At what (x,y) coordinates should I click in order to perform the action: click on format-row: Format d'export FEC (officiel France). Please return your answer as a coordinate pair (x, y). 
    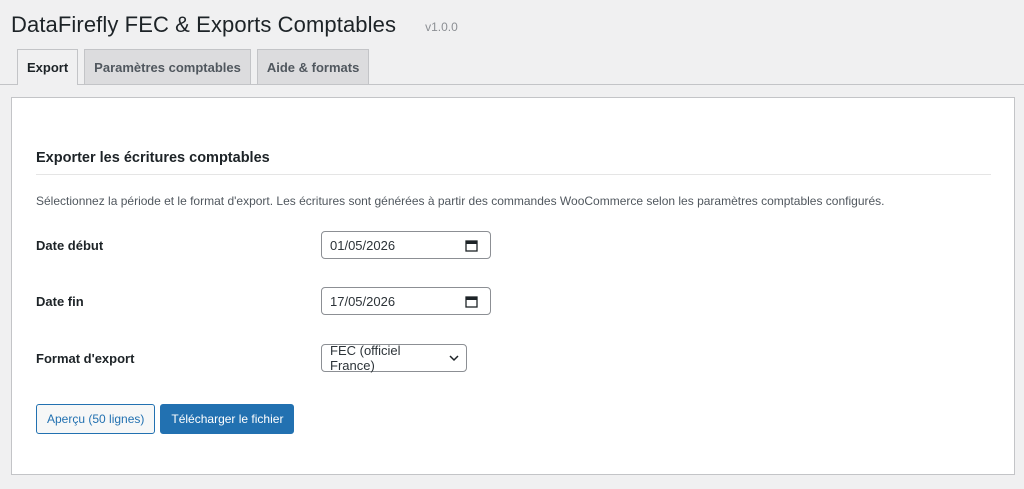
    Looking at the image, I should click on (251, 358).